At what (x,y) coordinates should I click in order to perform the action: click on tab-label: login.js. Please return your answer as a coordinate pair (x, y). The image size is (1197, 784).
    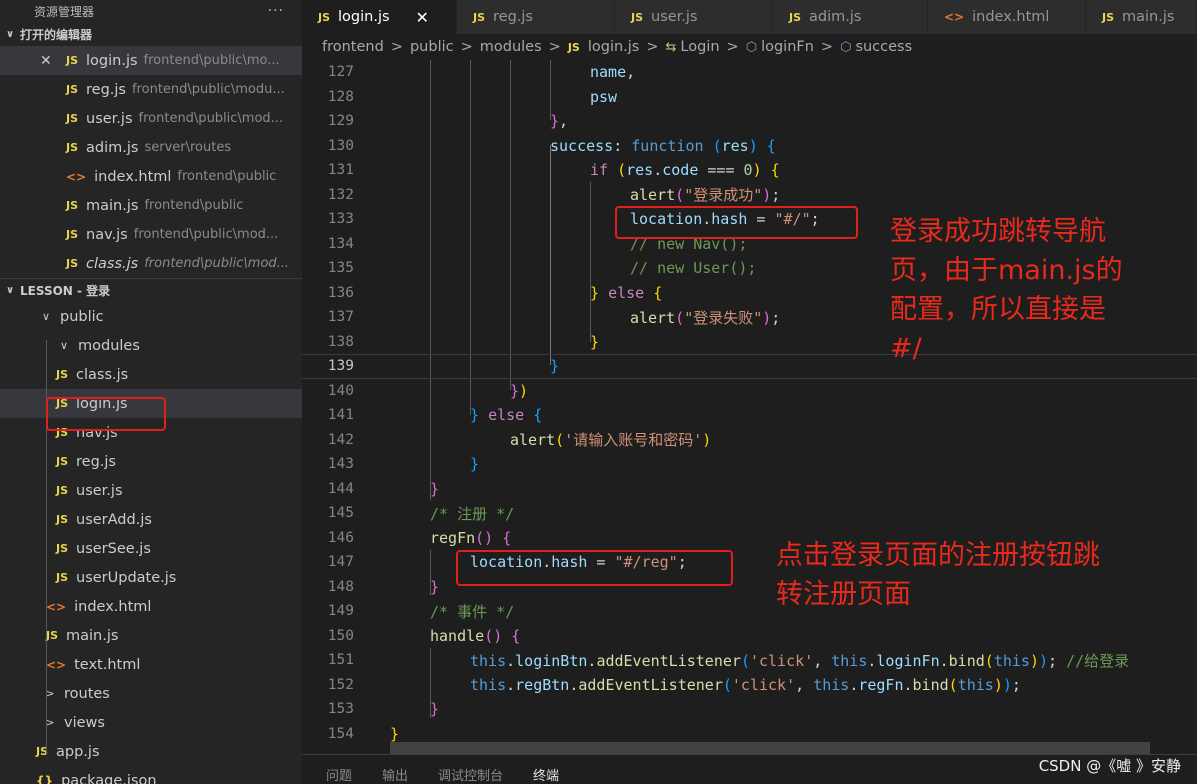
    Looking at the image, I should click on (364, 17).